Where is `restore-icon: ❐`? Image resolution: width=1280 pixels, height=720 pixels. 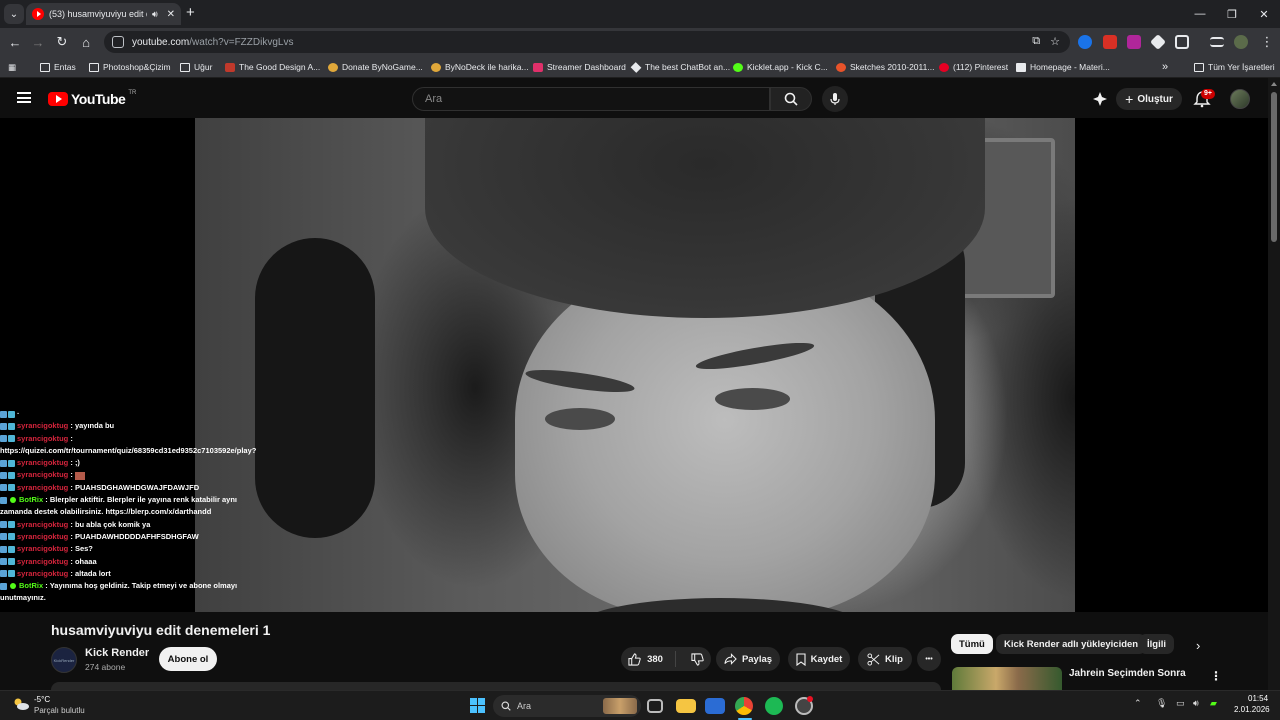
restore-icon: ❐ is located at coordinates (1232, 14).